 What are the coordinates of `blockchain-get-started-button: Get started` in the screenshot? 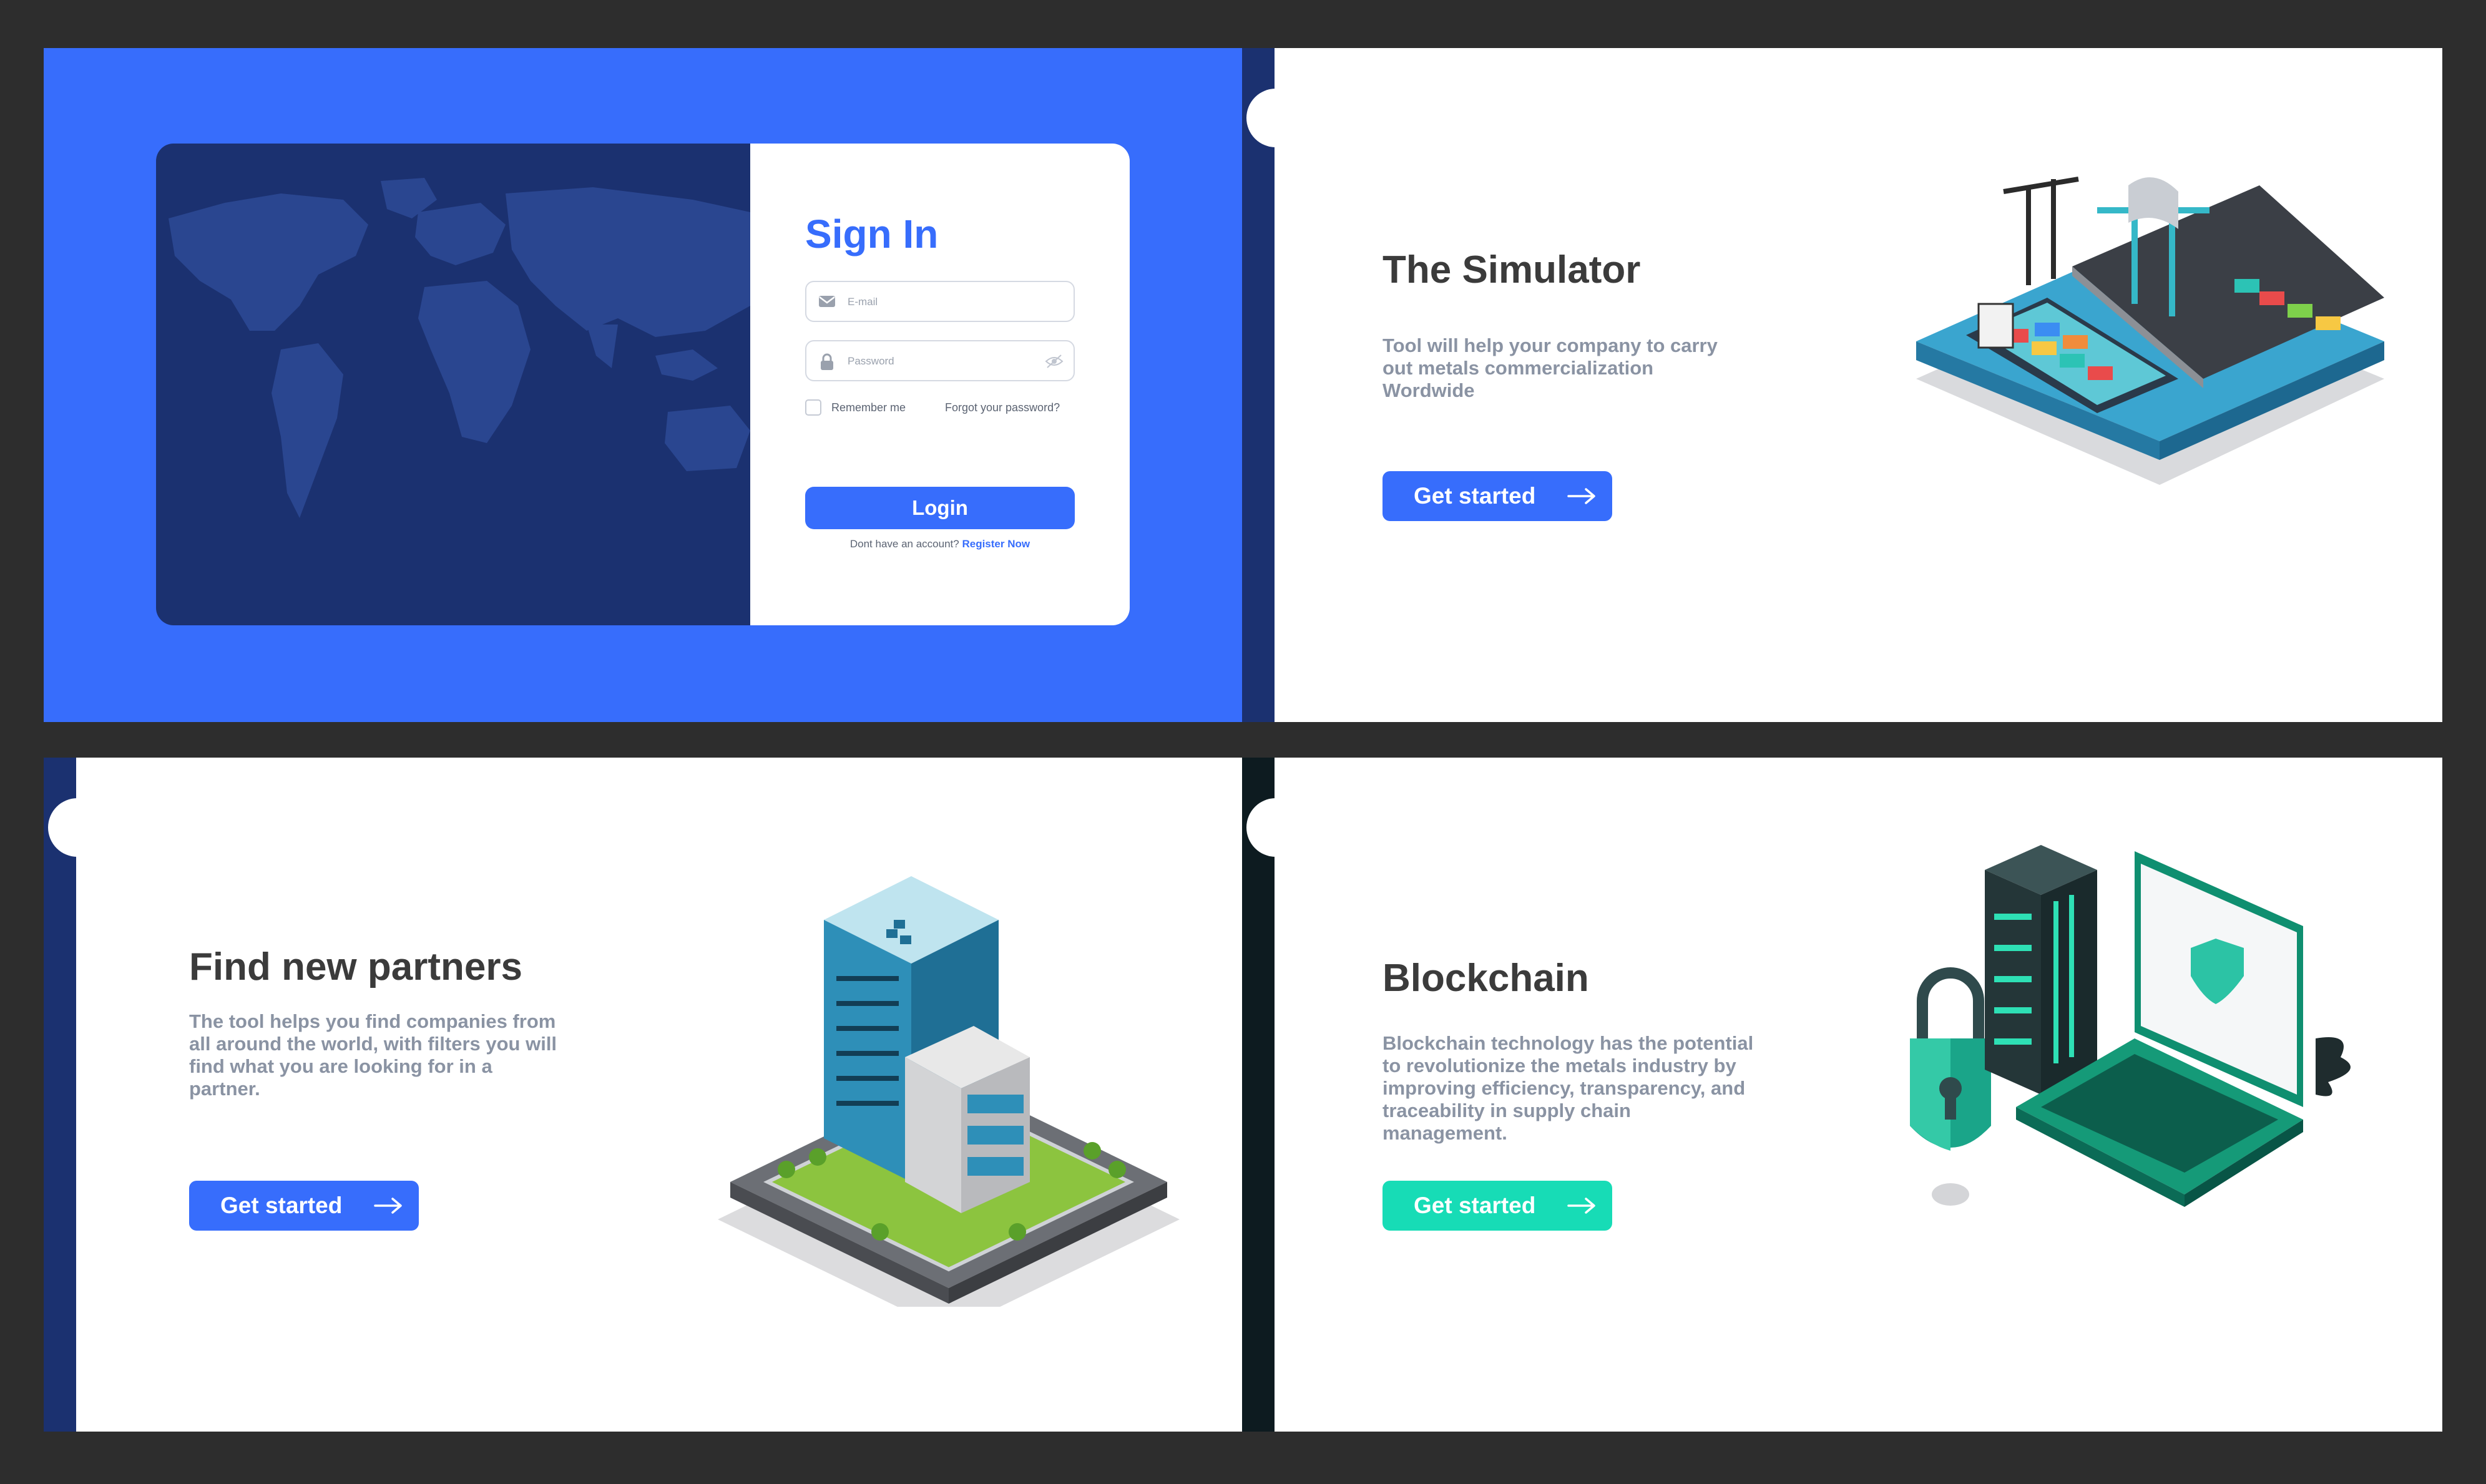 It's located at (1497, 1206).